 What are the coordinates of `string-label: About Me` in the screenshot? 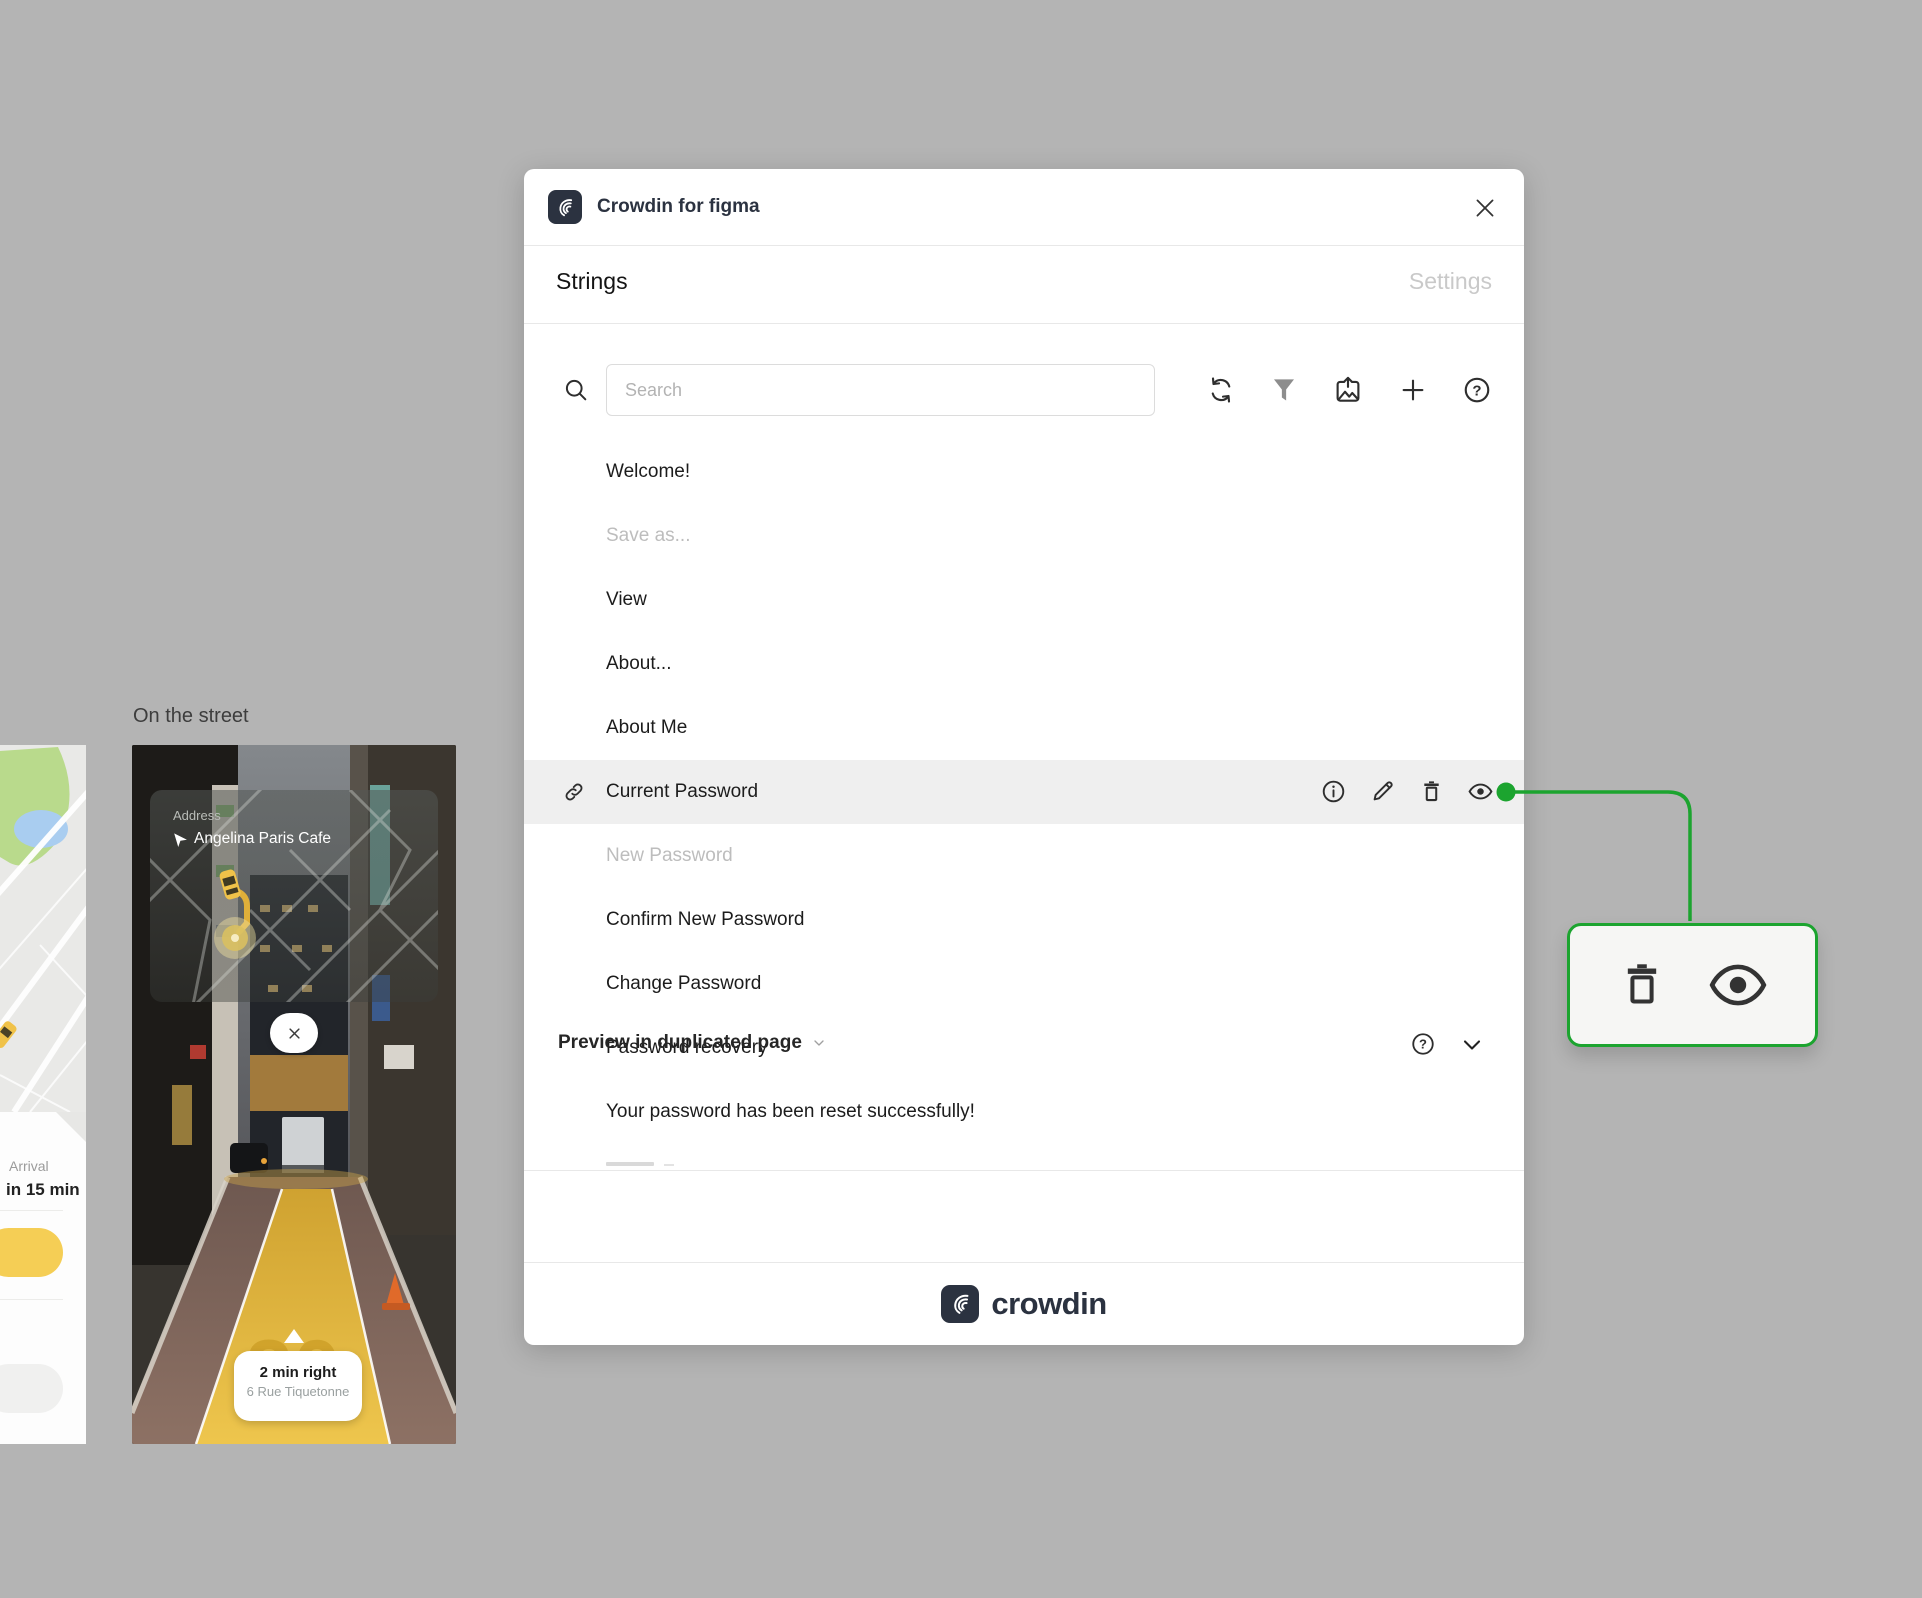 It's located at (647, 727).